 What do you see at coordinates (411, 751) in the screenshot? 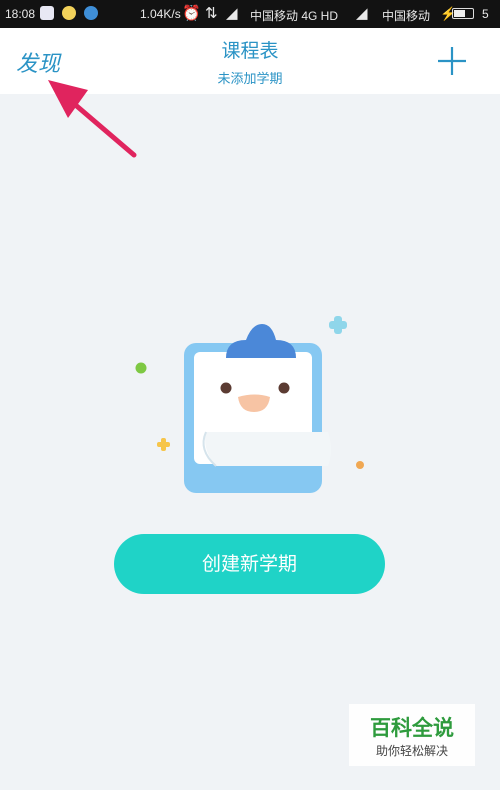
I see `watermark-slogan: 助你轻松解决` at bounding box center [411, 751].